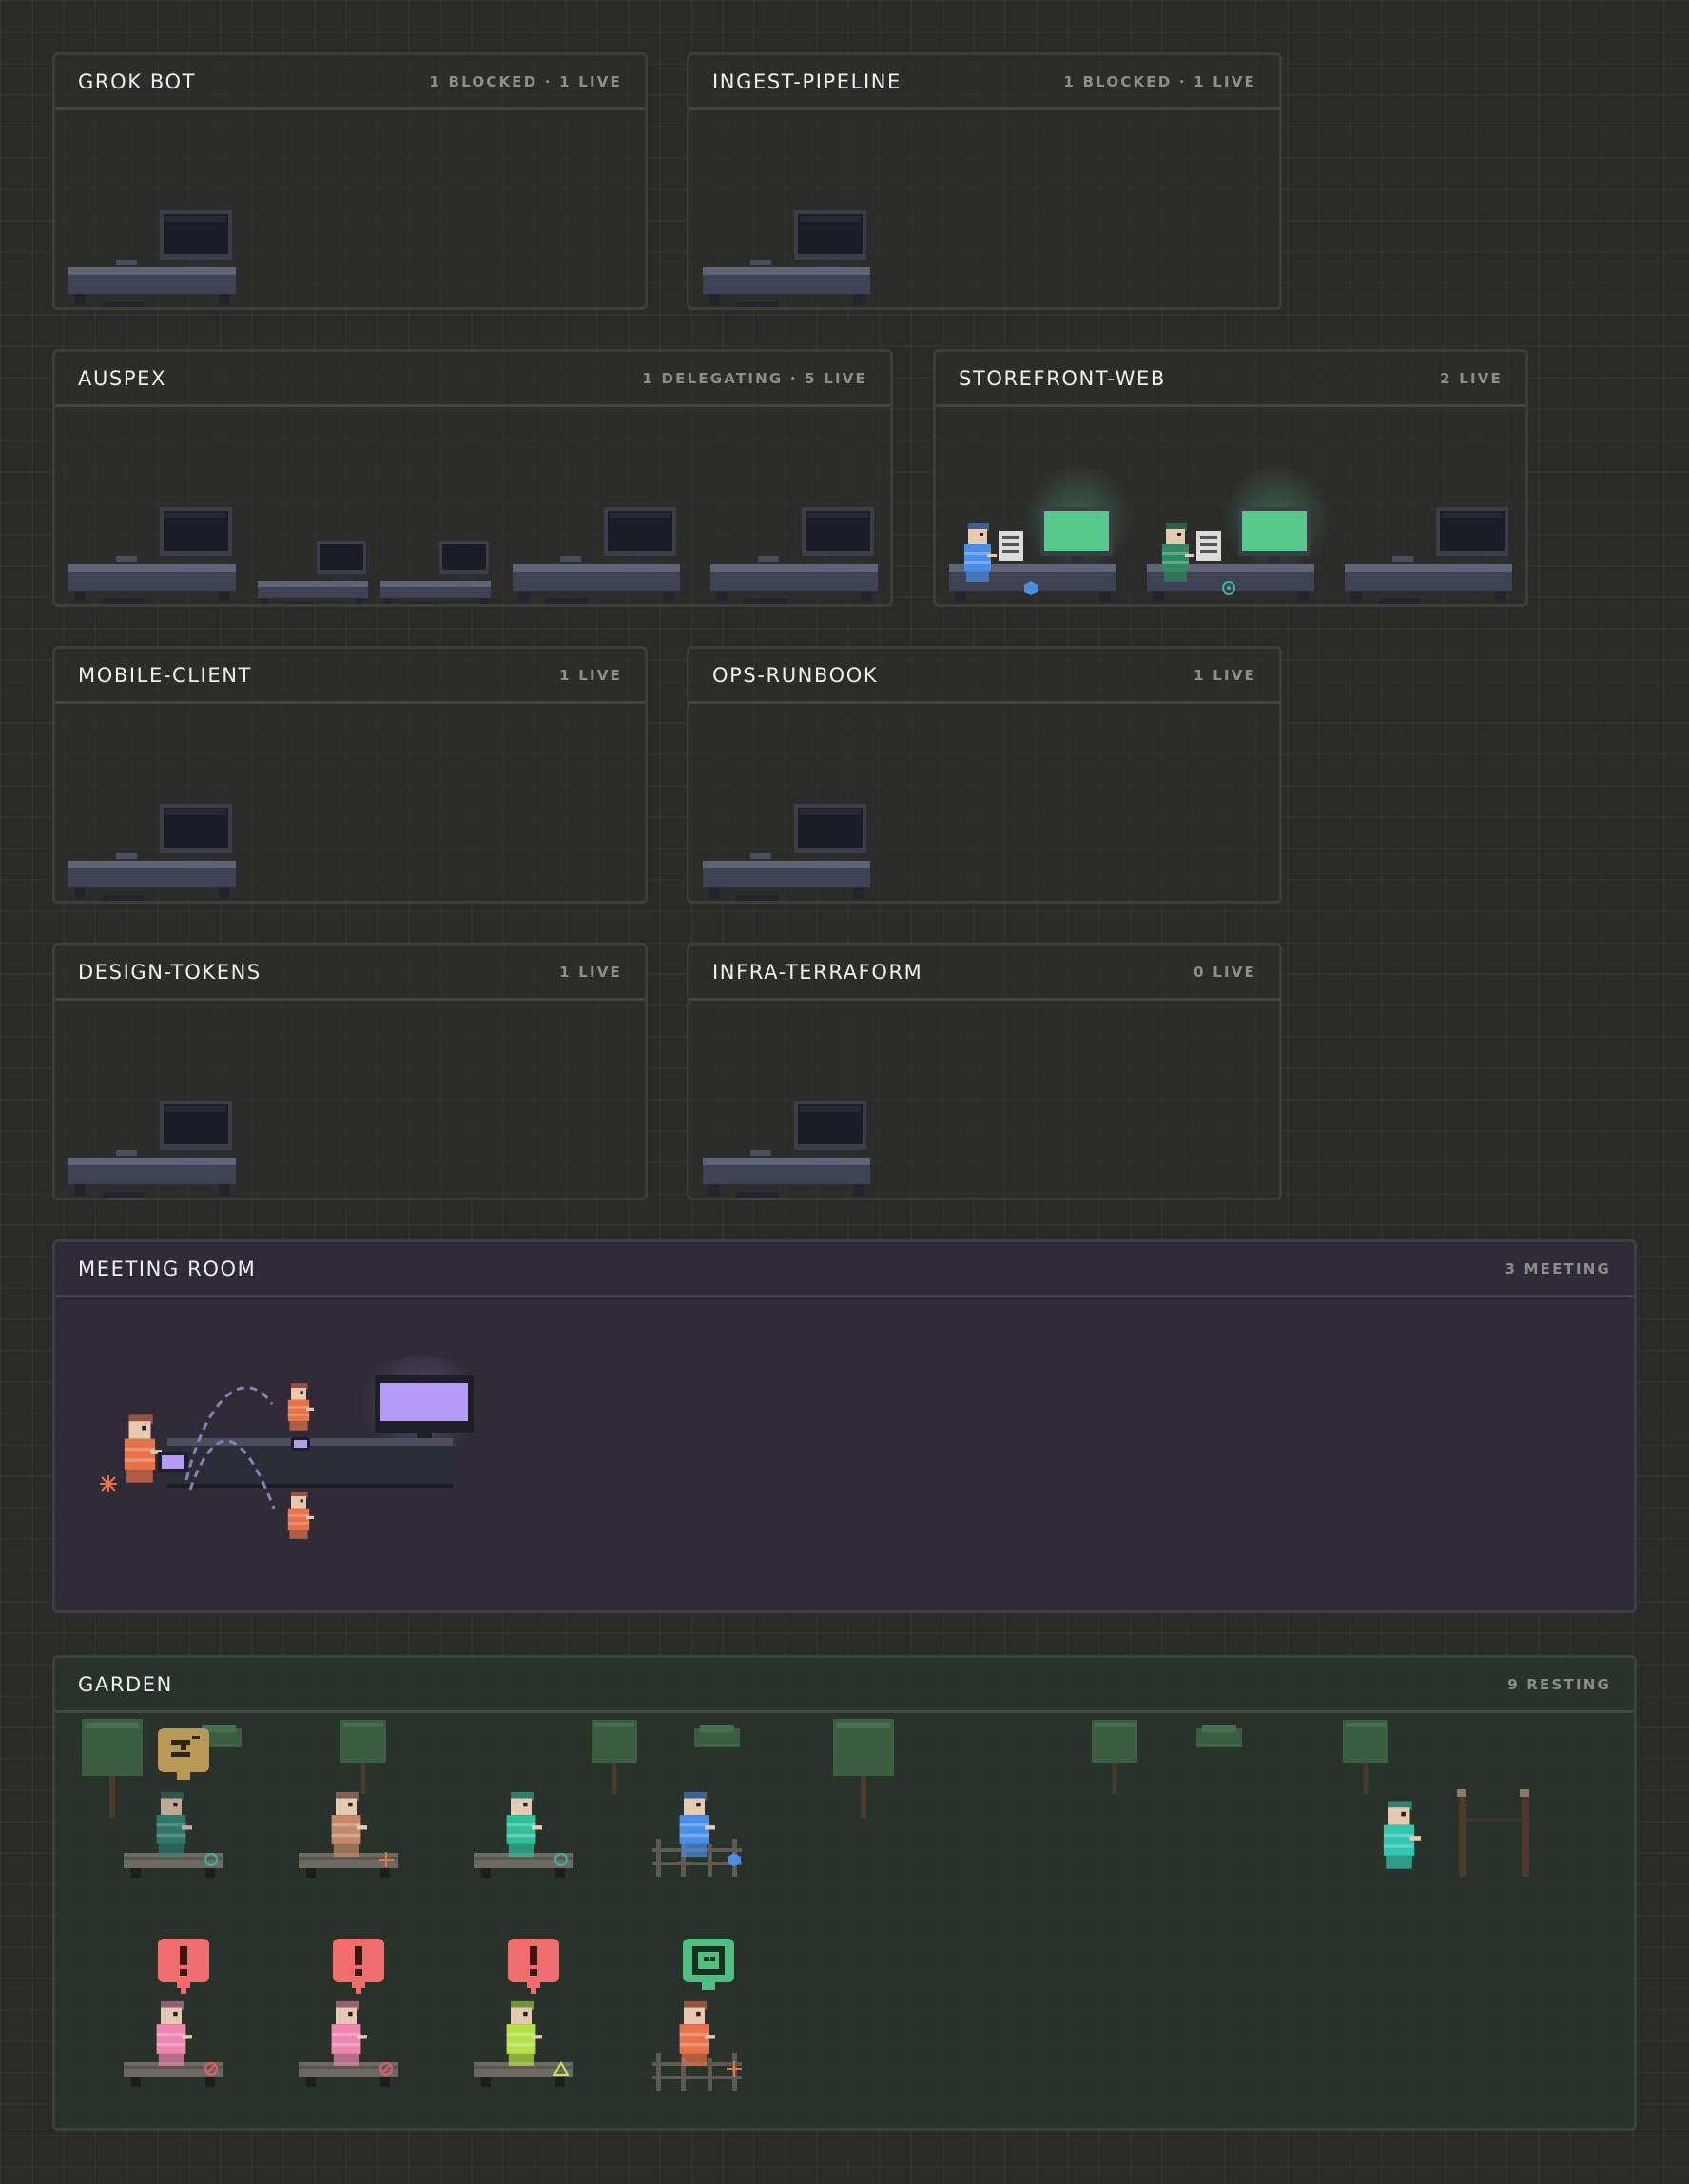 The image size is (1689, 2184). Describe the element at coordinates (184, 1754) in the screenshot. I see `sleep-bubble-icon` at that location.